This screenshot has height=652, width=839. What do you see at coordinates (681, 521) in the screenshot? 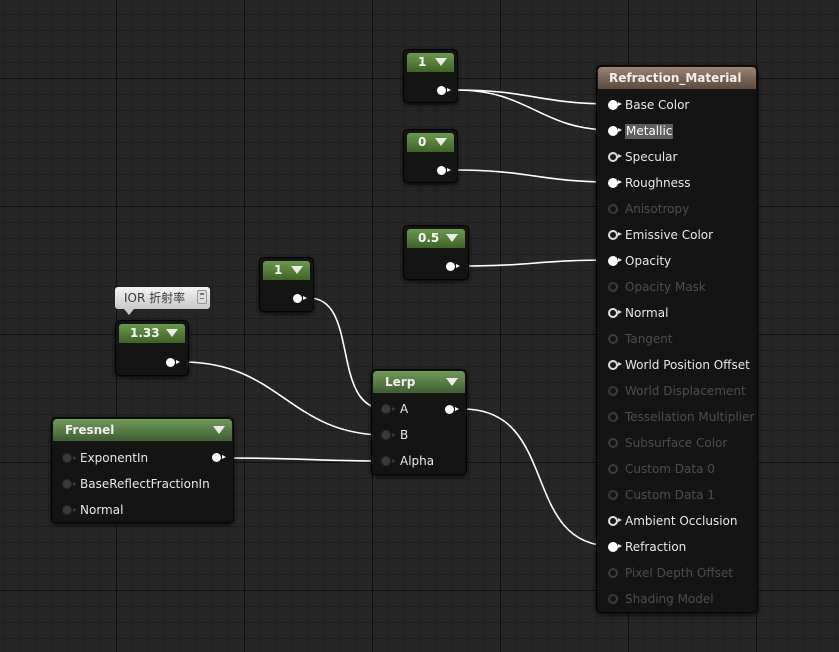
I see `pin-label: Ambient Occlusion` at bounding box center [681, 521].